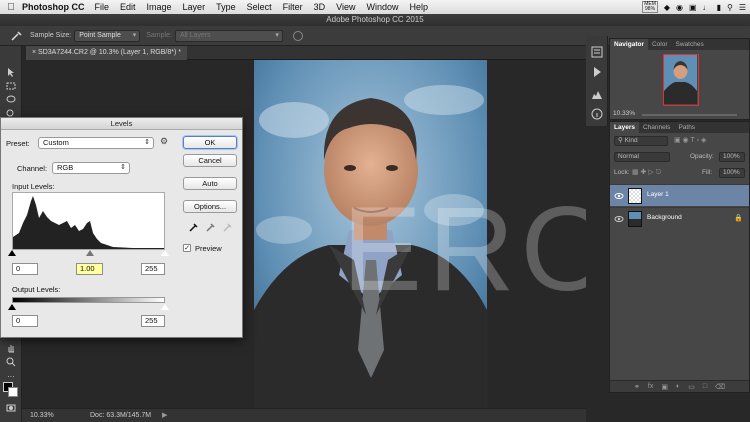  What do you see at coordinates (259, 7) in the screenshot?
I see `menu-select: Select` at bounding box center [259, 7].